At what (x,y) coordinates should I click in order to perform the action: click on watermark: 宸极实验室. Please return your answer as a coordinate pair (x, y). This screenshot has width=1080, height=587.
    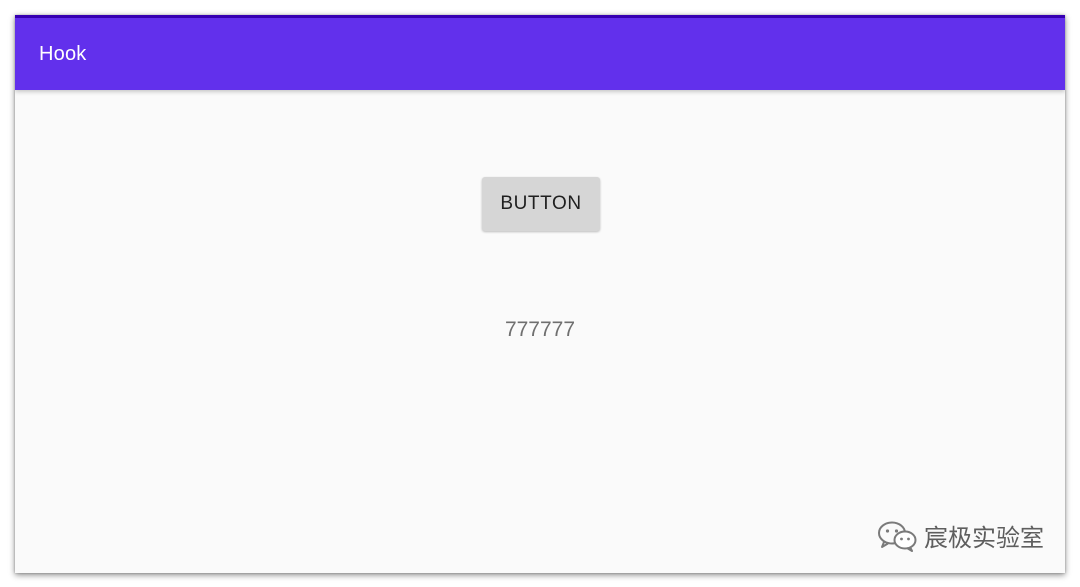
    Looking at the image, I should click on (960, 535).